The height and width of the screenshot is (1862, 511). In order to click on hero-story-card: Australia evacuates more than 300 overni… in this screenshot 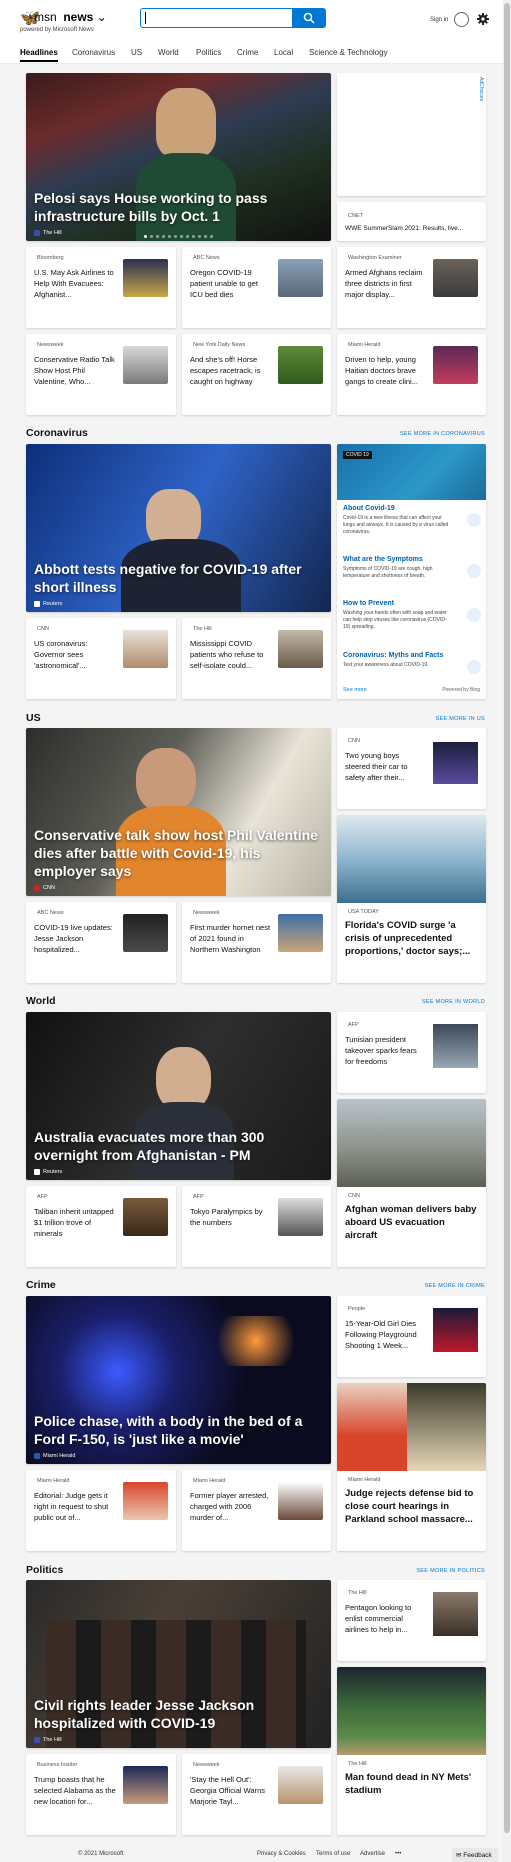, I will do `click(178, 1096)`.